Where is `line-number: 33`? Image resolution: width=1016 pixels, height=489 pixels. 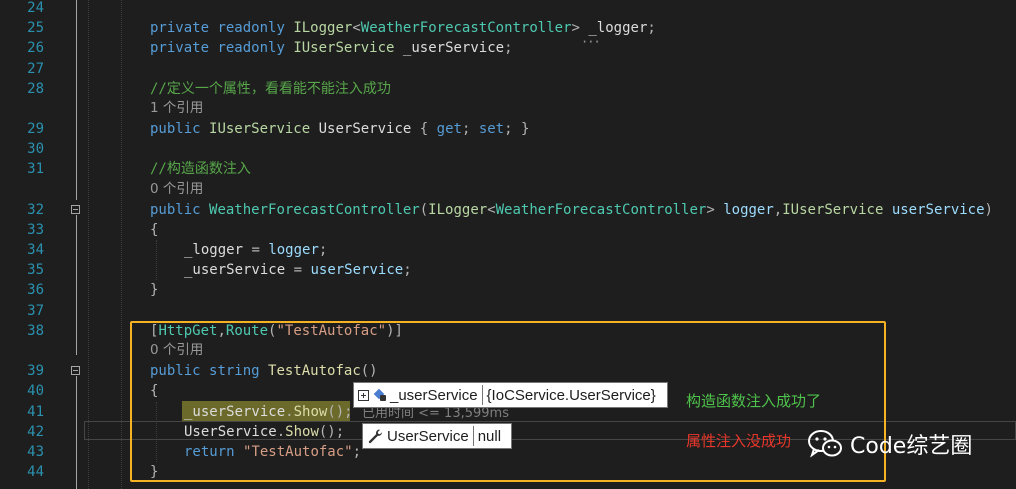
line-number: 33 is located at coordinates (35, 230).